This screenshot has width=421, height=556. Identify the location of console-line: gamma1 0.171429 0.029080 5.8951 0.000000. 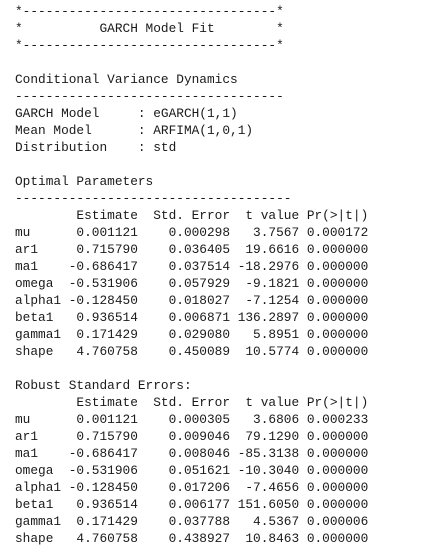
(192, 334).